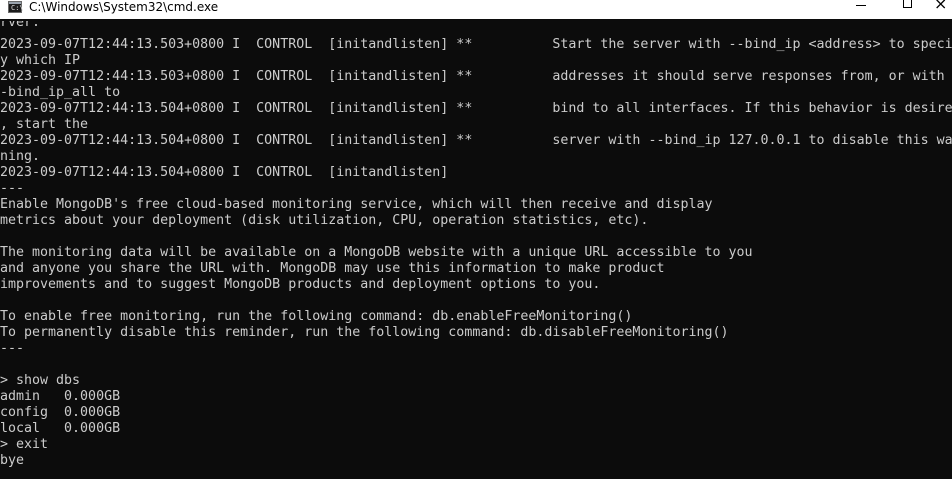 This screenshot has height=479, width=952. What do you see at coordinates (40, 380) in the screenshot?
I see `console-line: > show dbs` at bounding box center [40, 380].